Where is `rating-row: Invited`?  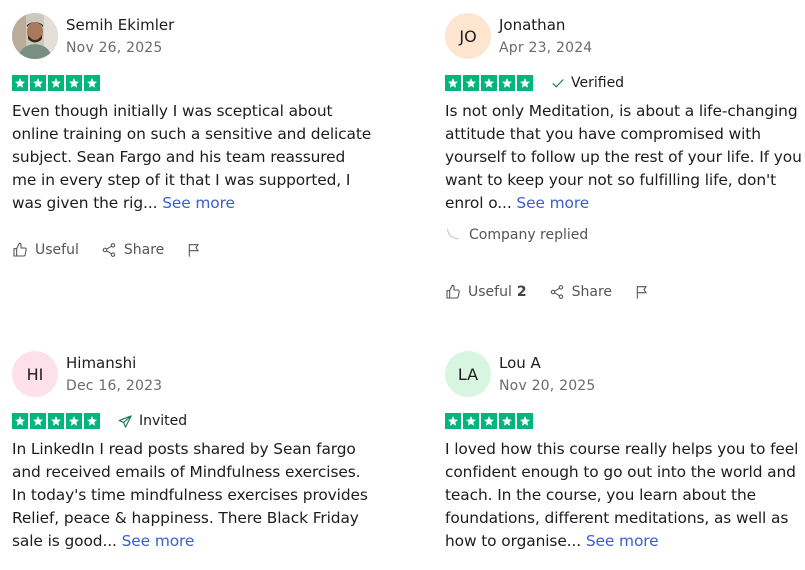
rating-row: Invited is located at coordinates (192, 421).